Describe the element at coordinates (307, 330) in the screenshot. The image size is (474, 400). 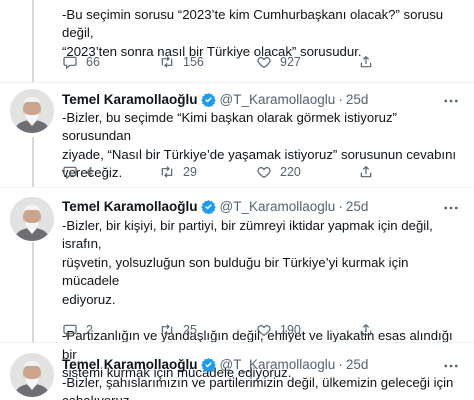
I see `like-button: 190` at that location.